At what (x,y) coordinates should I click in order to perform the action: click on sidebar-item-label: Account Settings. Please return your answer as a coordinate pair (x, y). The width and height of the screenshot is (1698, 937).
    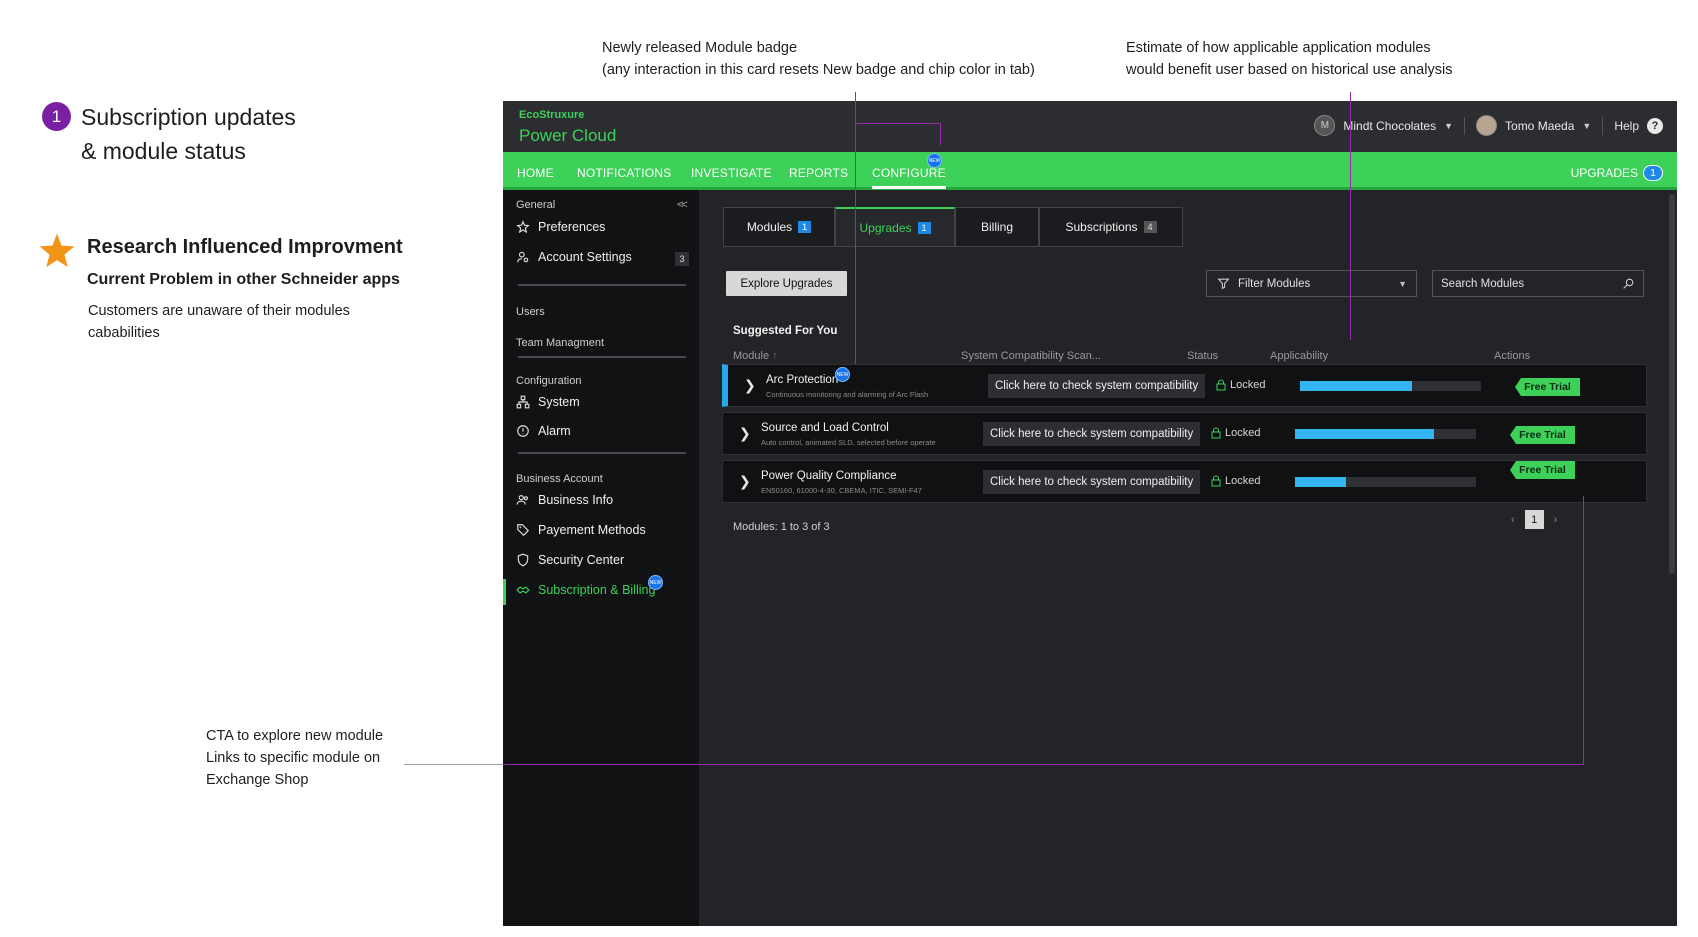
    Looking at the image, I should click on (585, 257).